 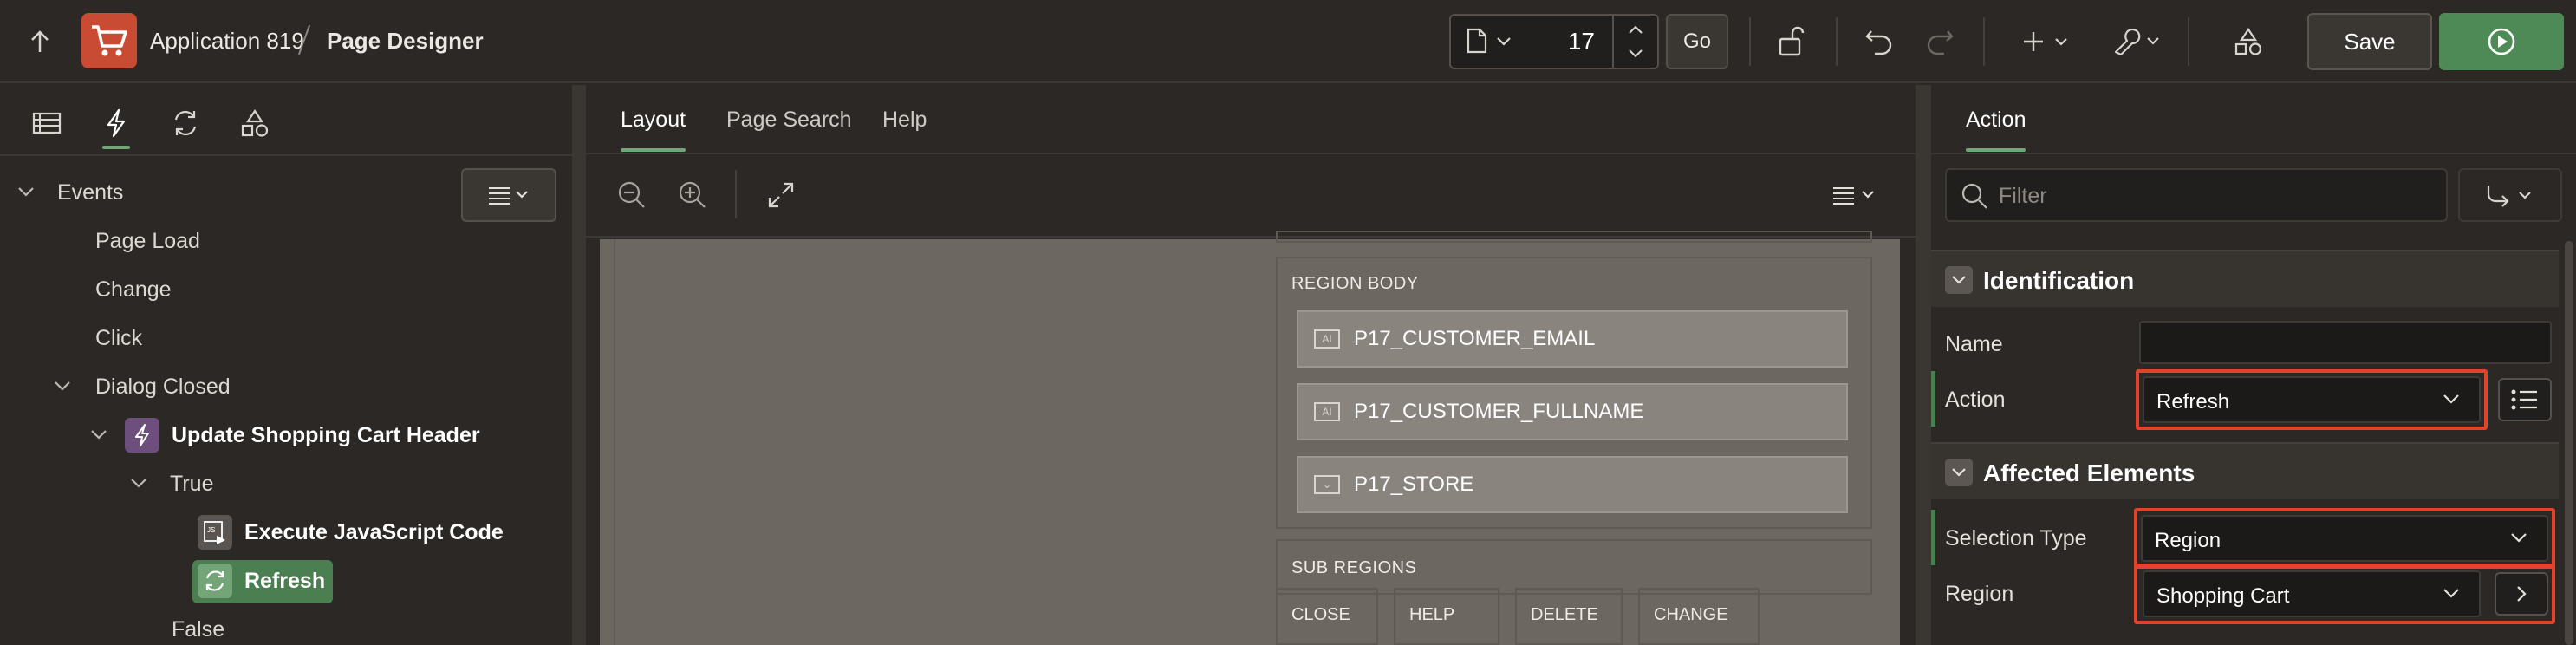 I want to click on create-menu-button, so click(x=2046, y=41).